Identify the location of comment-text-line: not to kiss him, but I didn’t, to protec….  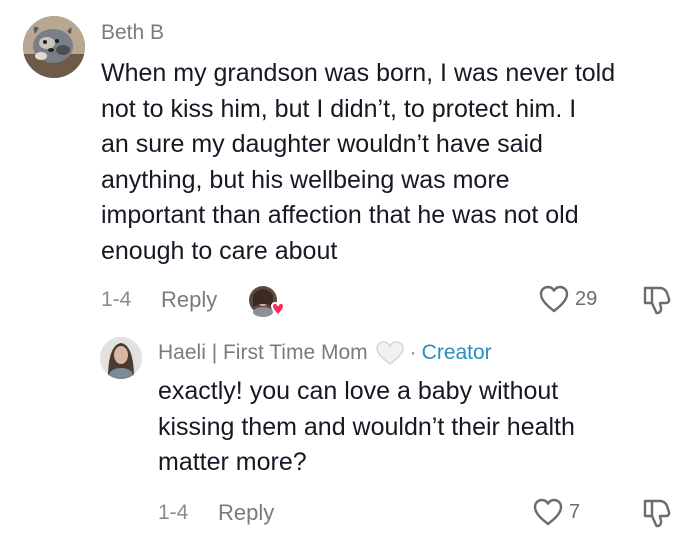
(339, 108).